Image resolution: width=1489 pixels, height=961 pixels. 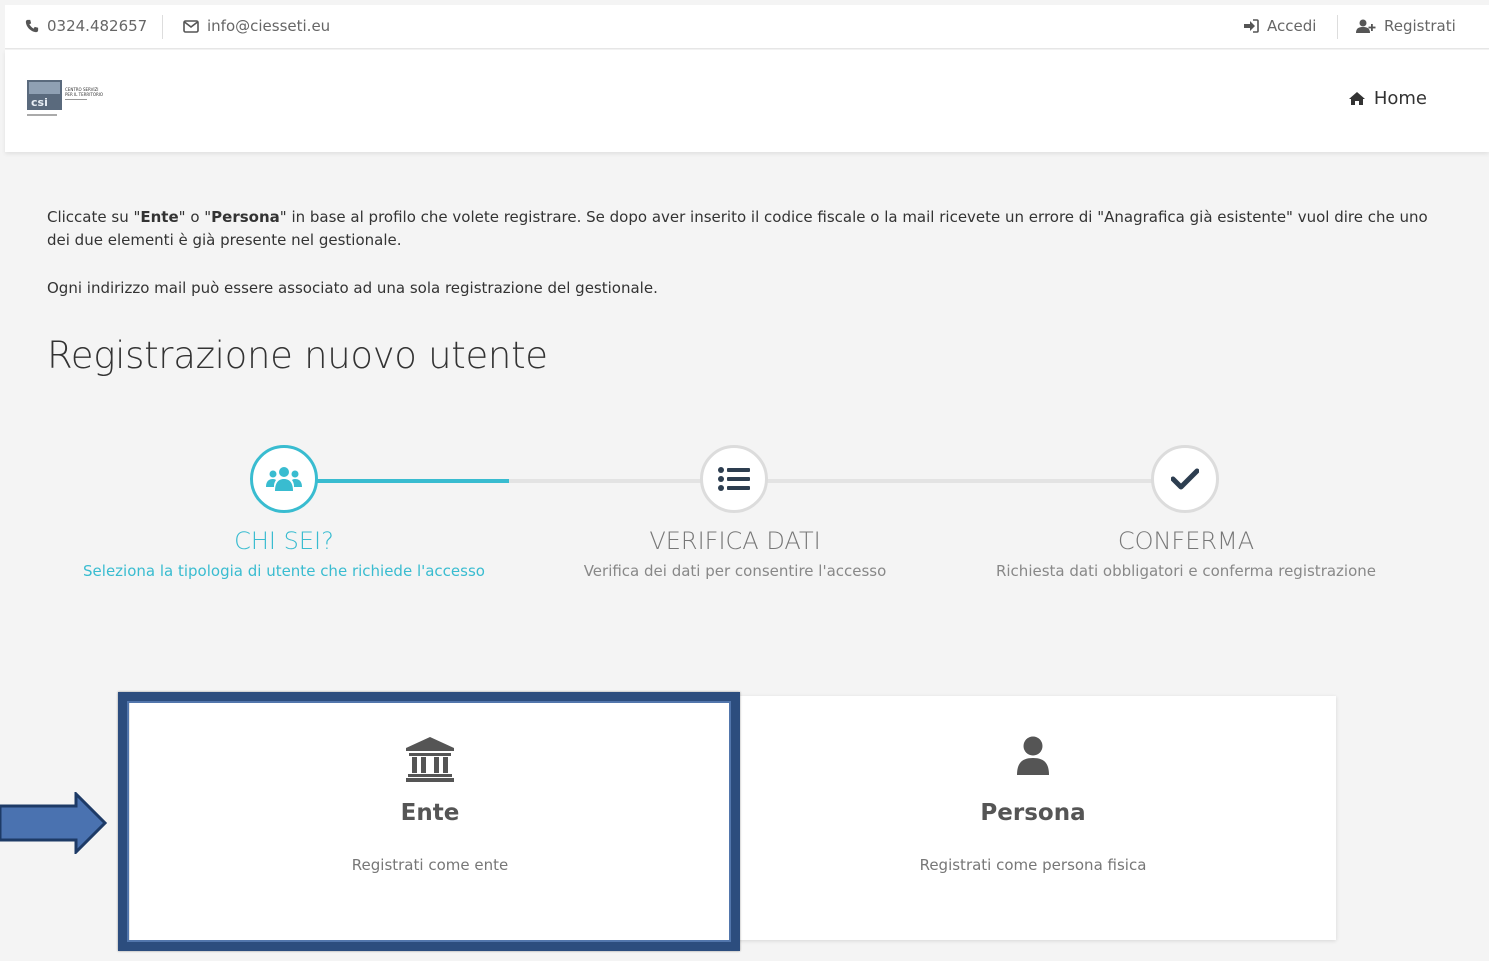 What do you see at coordinates (39, 102) in the screenshot?
I see `svg-text: csi` at bounding box center [39, 102].